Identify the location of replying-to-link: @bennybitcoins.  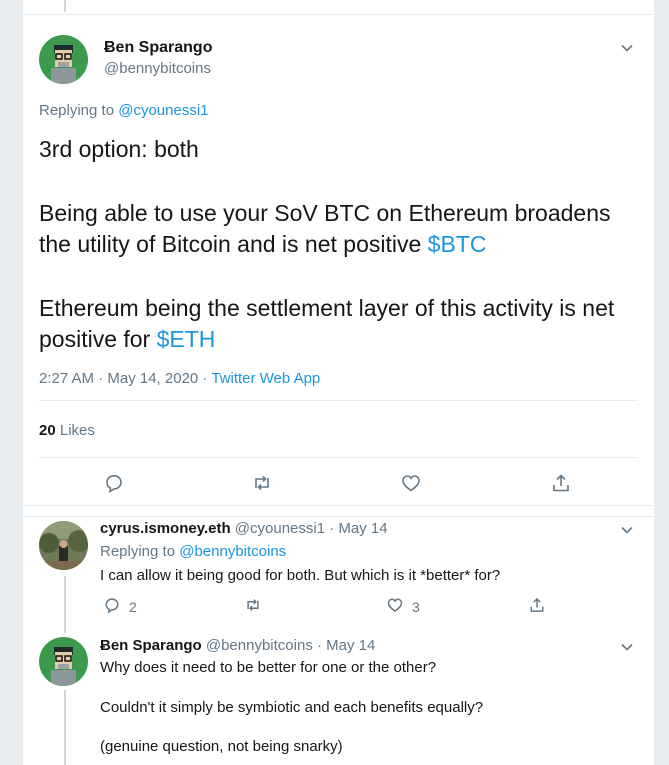
(232, 551).